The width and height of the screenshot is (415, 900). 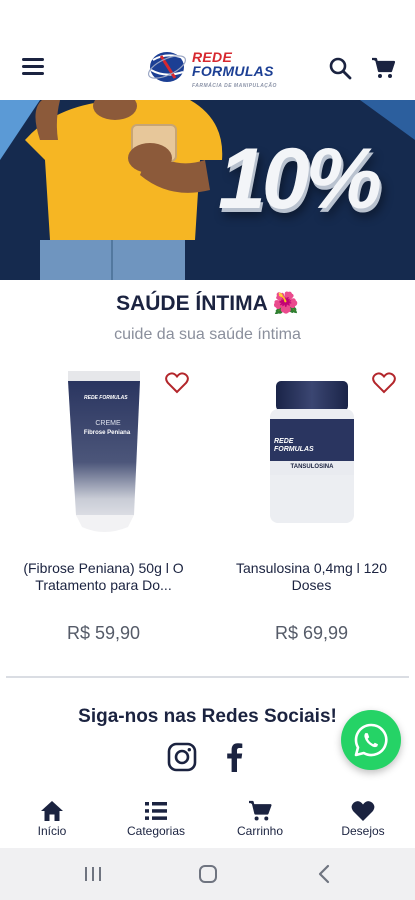 I want to click on bottom-navigation: Início Categorias Carrinho Desejos, so click(x=207, y=820).